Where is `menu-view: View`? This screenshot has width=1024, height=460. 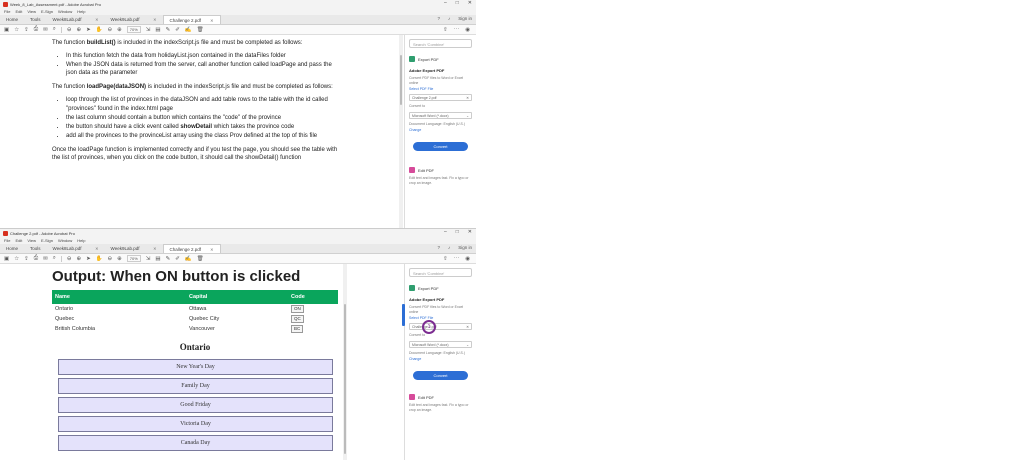
menu-view: View is located at coordinates (31, 240).